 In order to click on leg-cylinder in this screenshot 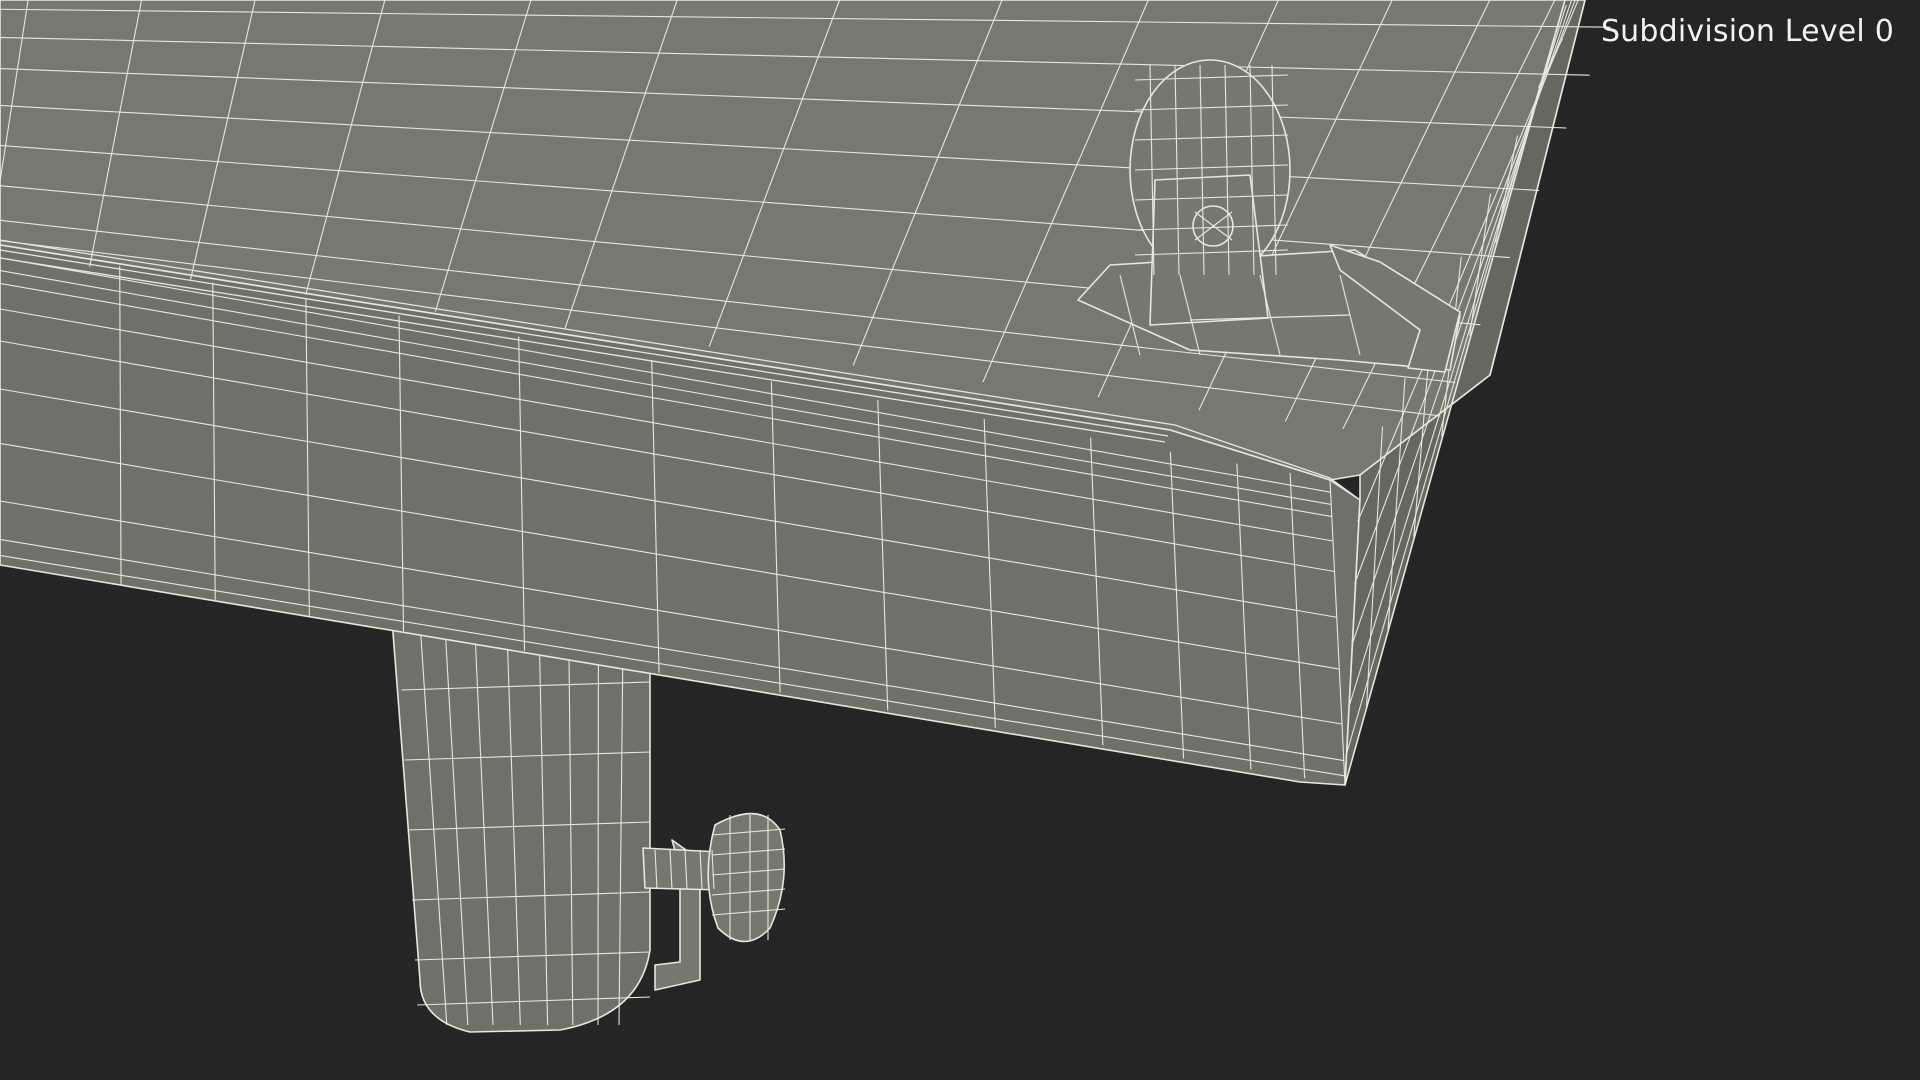, I will do `click(521, 826)`.